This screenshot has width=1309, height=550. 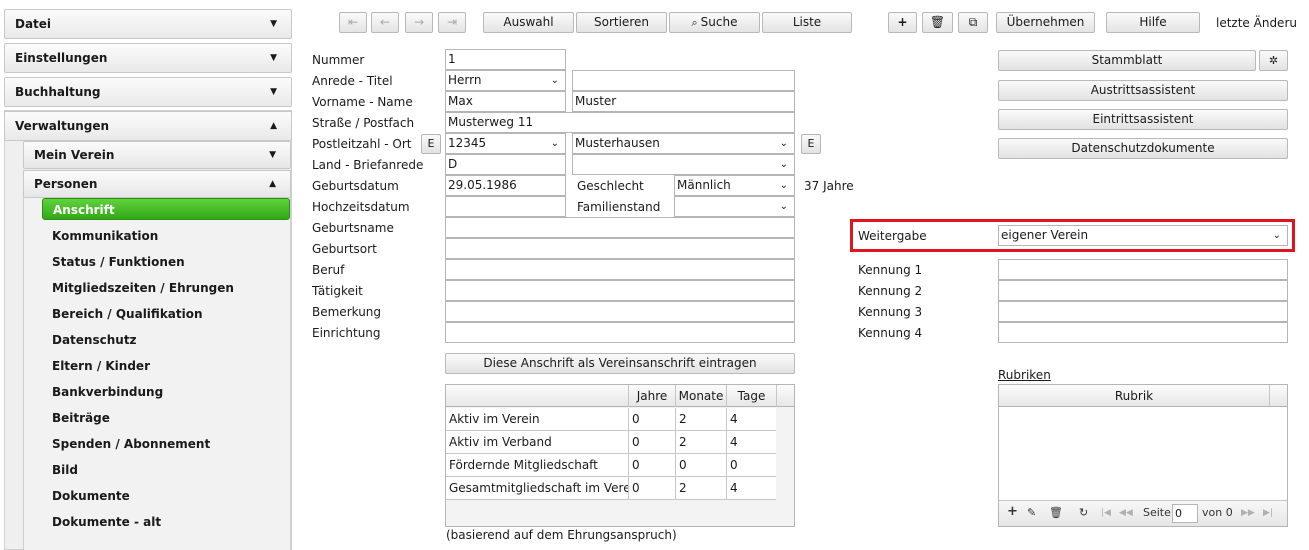 I want to click on section-datei: Datei ▼, so click(x=148, y=24).